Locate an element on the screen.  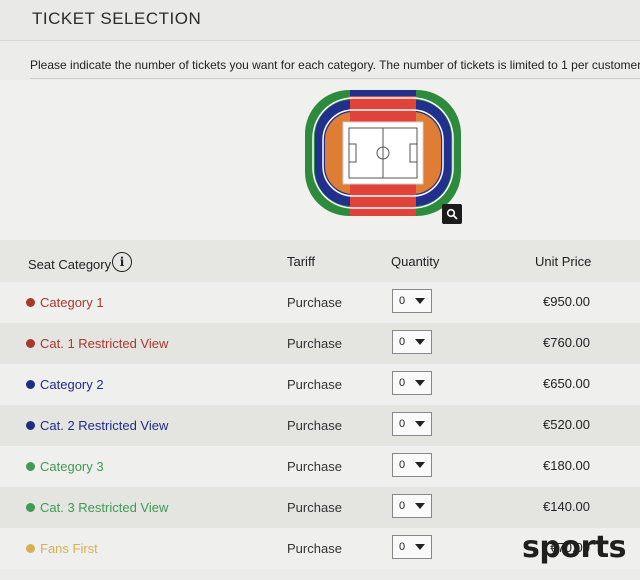
category-label: Category 3 is located at coordinates (65, 466).